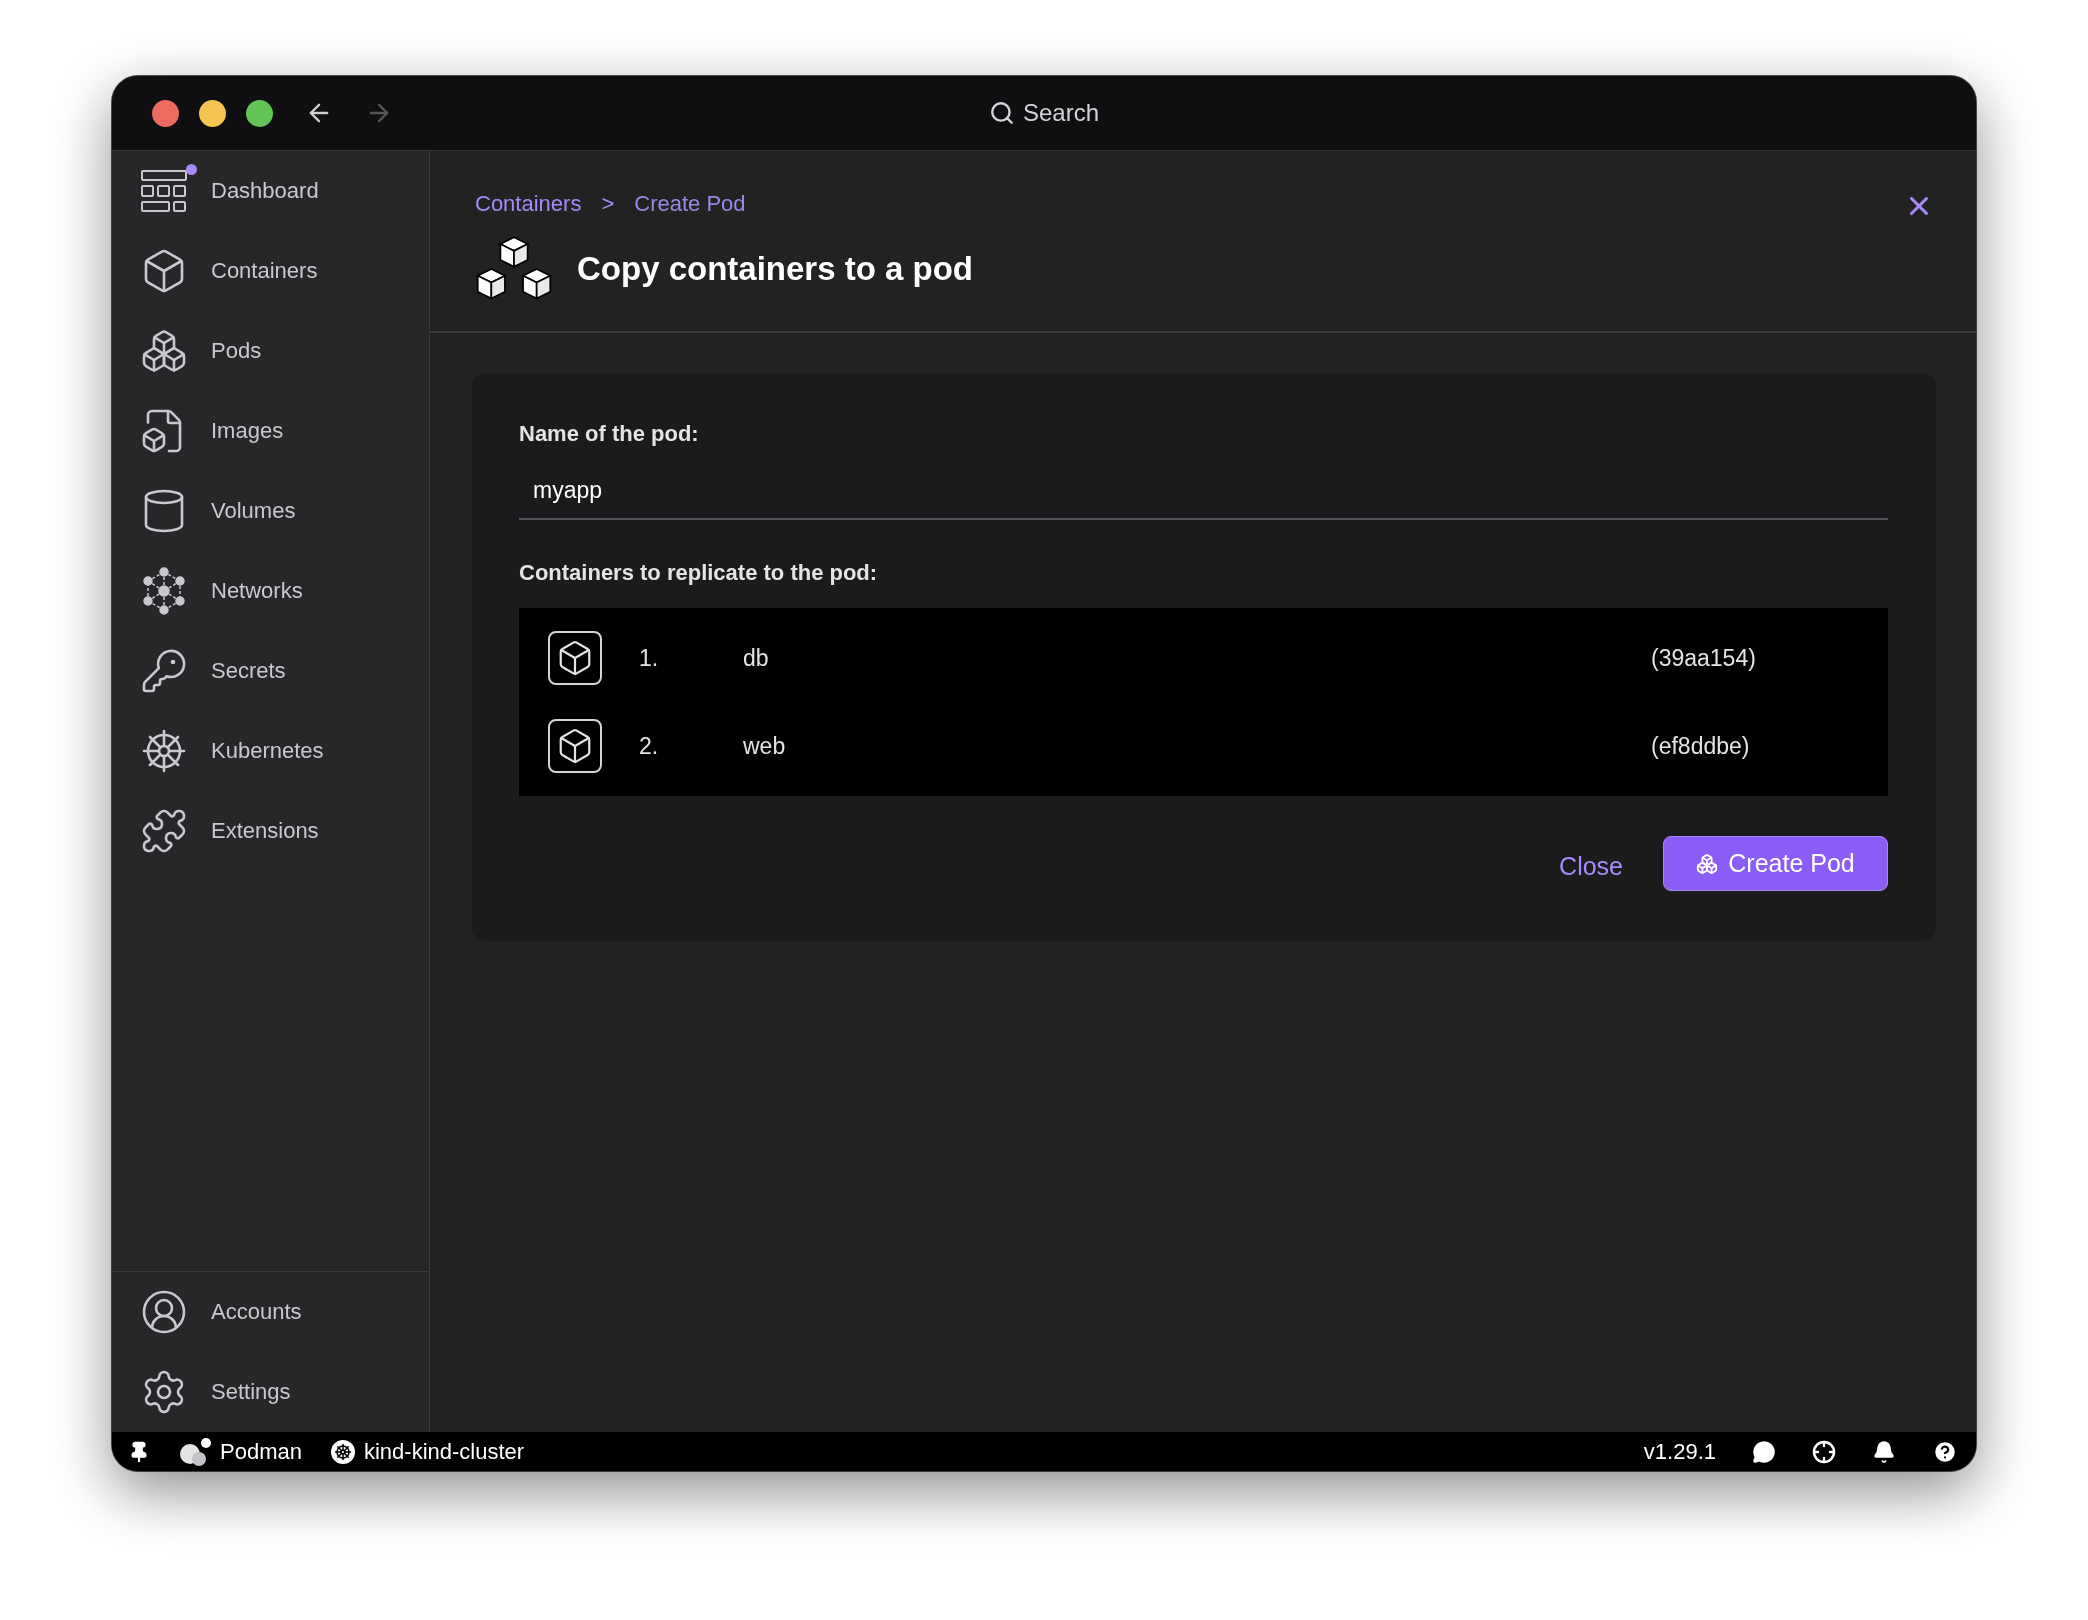 Image resolution: width=2088 pixels, height=1620 pixels. I want to click on sidebar-item: Settings, so click(270, 1392).